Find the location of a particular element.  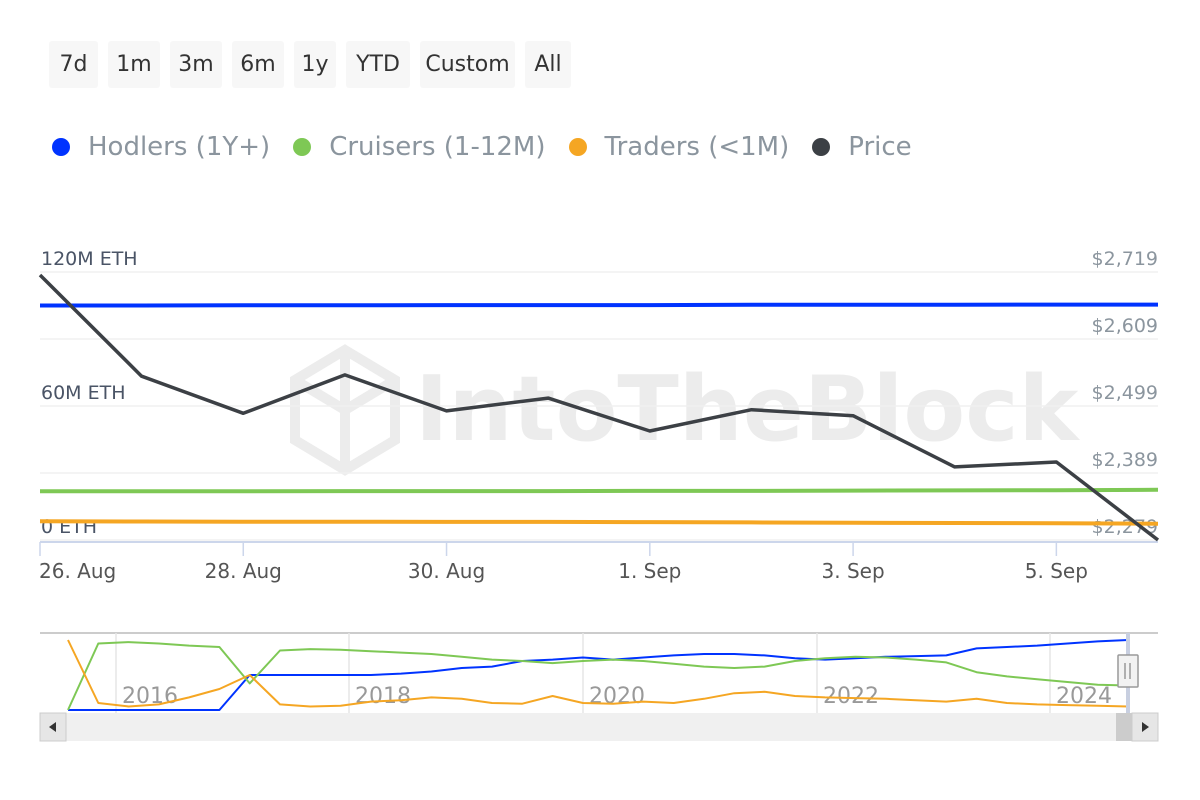

navigator-tick-label: 2022 is located at coordinates (851, 696).